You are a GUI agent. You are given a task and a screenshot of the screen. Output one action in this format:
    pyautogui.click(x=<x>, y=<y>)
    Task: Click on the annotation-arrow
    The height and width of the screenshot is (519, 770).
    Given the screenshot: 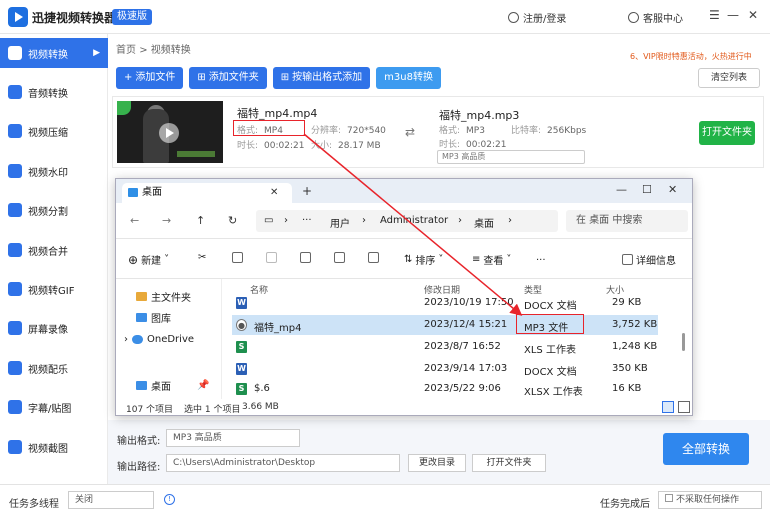 What is the action you would take?
    pyautogui.click(x=413, y=224)
    